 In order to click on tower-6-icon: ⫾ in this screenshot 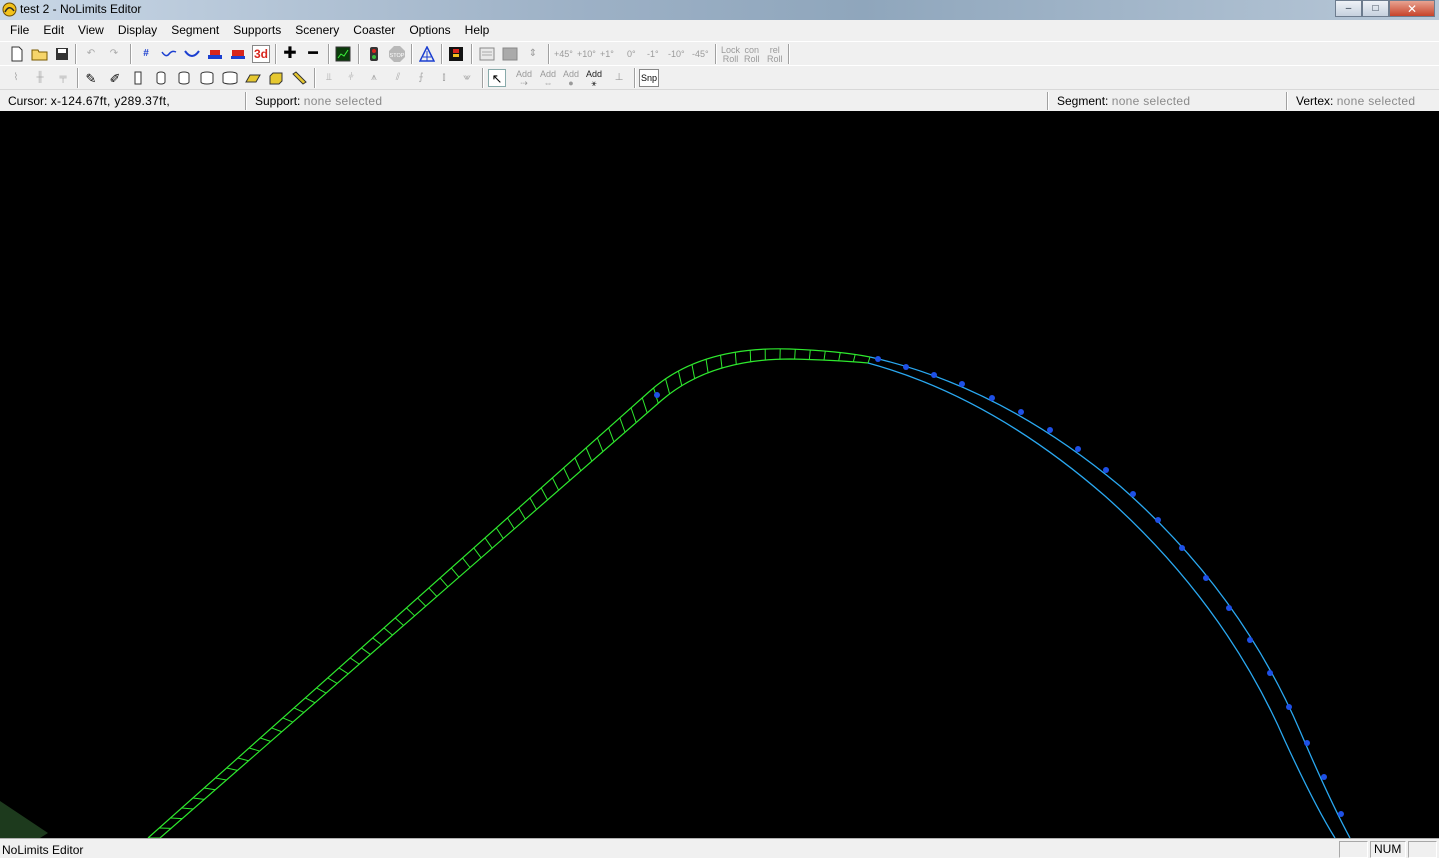, I will do `click(444, 78)`.